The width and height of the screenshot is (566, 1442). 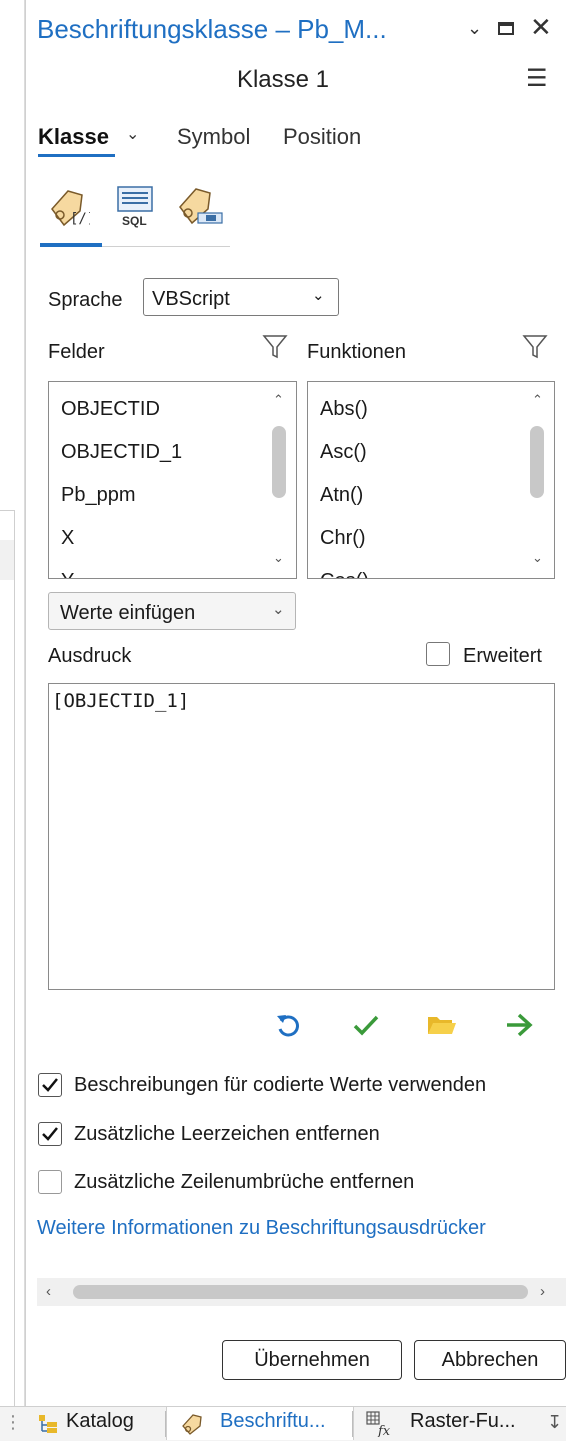 What do you see at coordinates (48, 1291) in the screenshot?
I see `scroll-left-icon: ‹` at bounding box center [48, 1291].